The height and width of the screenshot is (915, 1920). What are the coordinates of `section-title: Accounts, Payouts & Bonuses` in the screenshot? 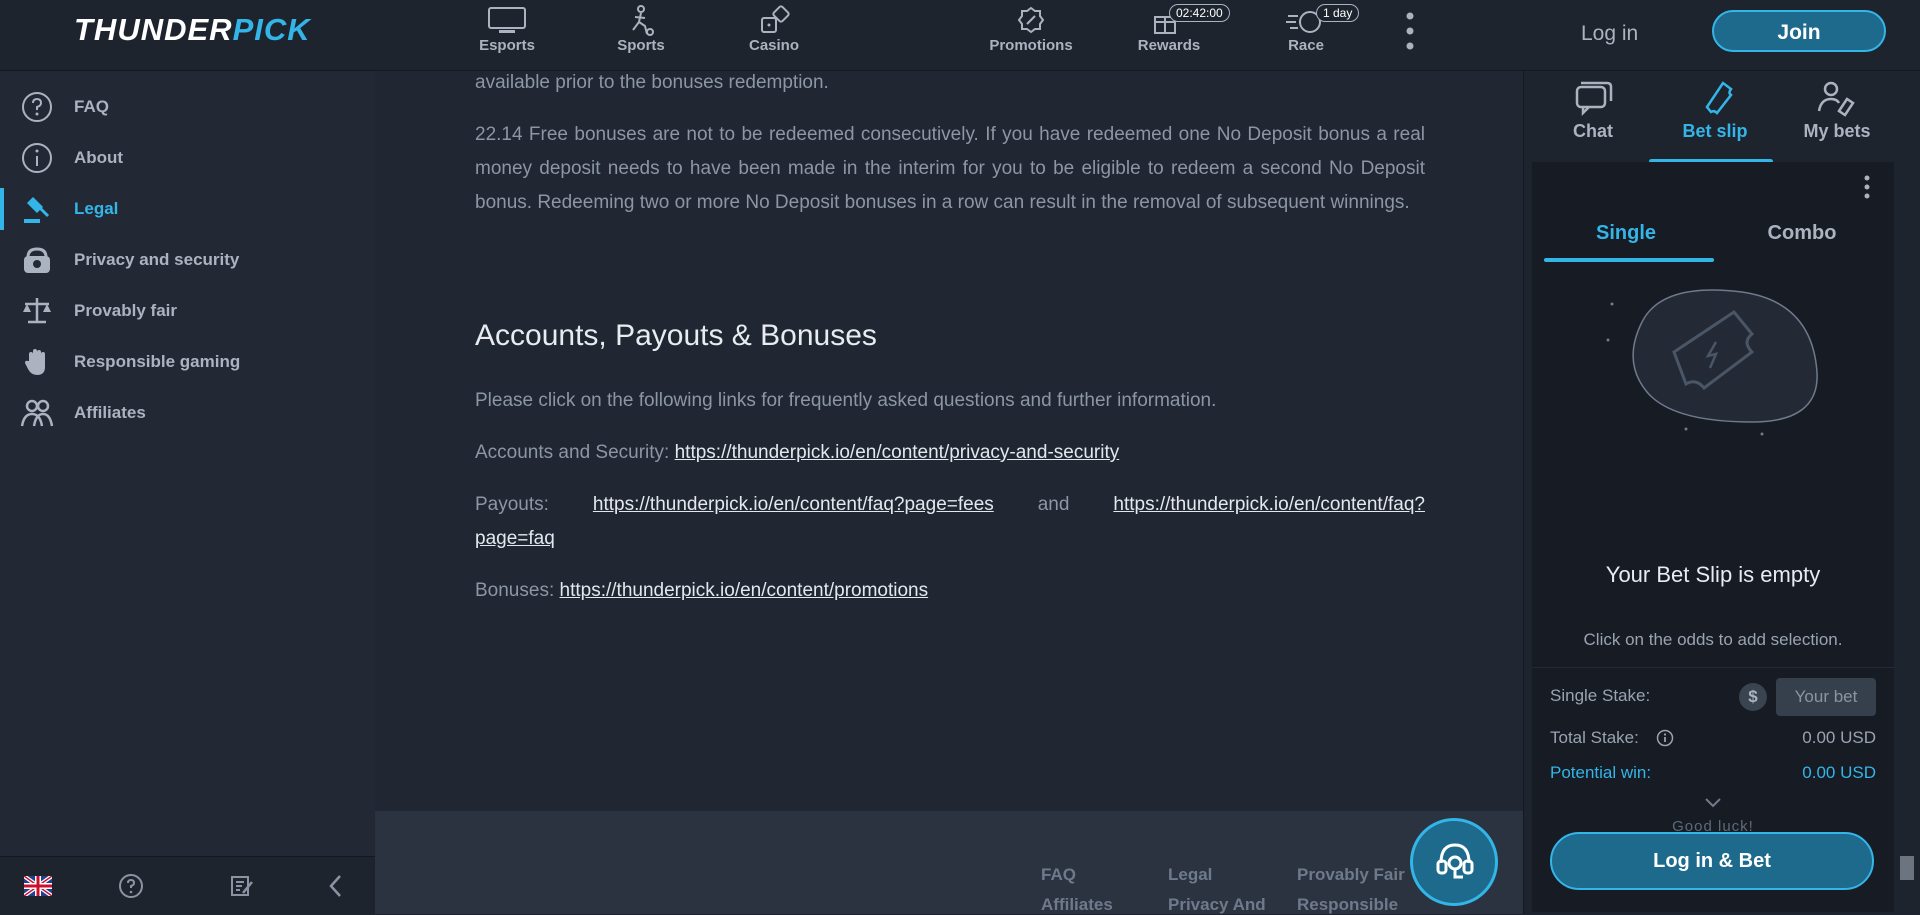 It's located at (676, 335).